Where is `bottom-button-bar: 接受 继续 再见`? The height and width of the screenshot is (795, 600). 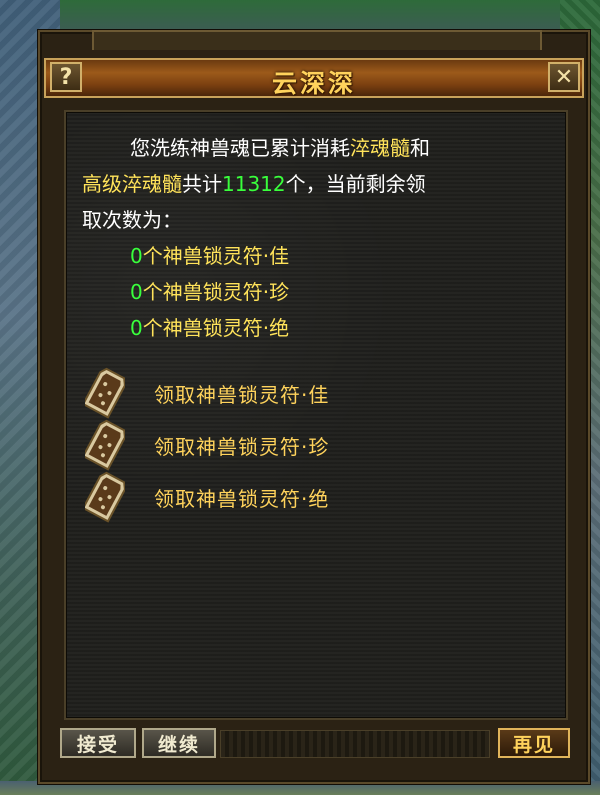
bottom-button-bar: 接受 继续 再见 is located at coordinates (314, 745).